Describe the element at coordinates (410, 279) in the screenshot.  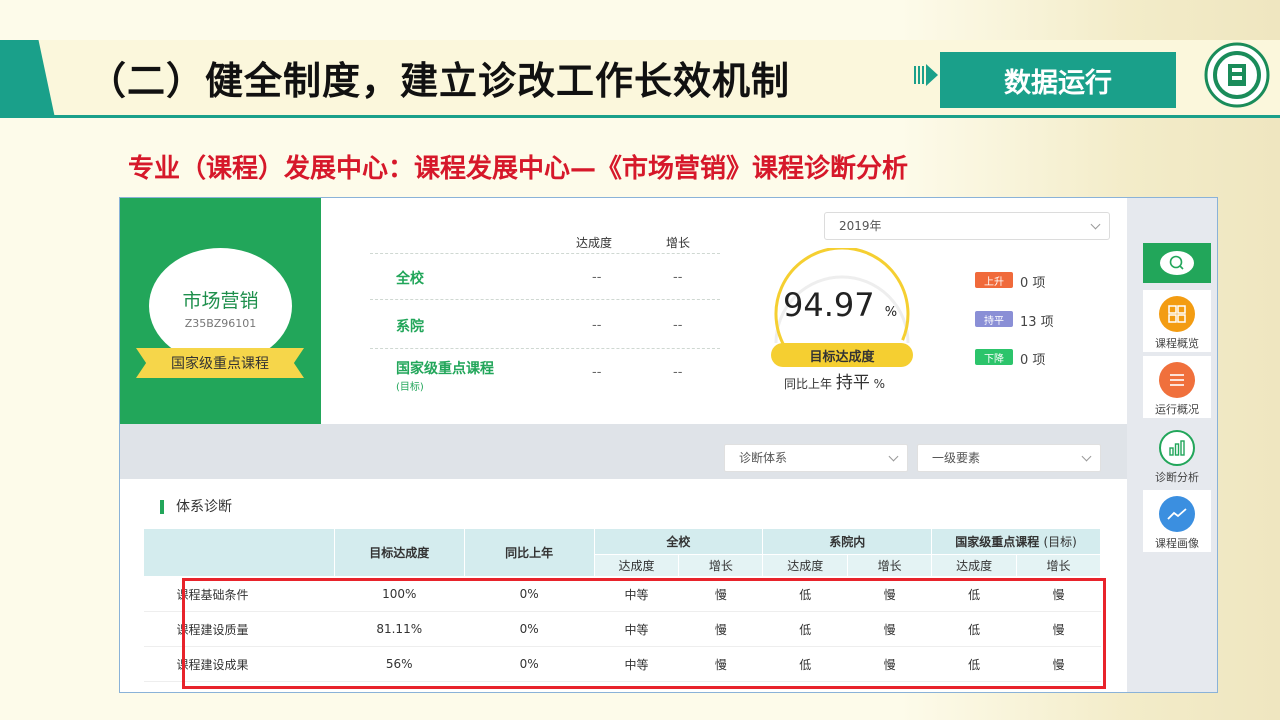
I see `summary-row-school-label: 全校` at that location.